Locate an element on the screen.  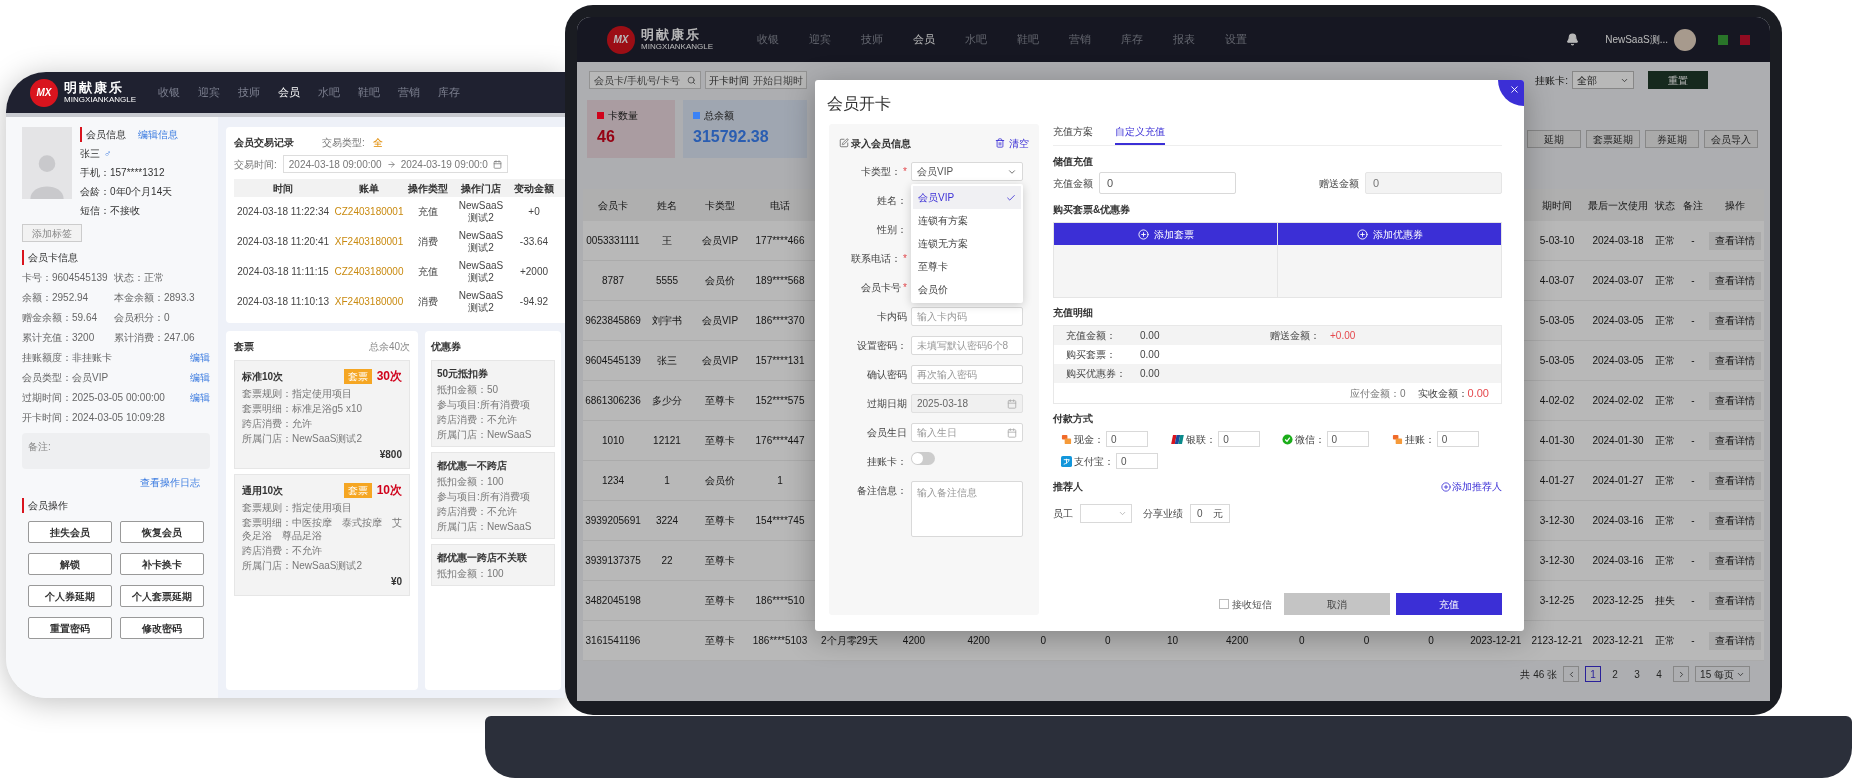
textarea-field: 输入备注信息 is located at coordinates (967, 509).